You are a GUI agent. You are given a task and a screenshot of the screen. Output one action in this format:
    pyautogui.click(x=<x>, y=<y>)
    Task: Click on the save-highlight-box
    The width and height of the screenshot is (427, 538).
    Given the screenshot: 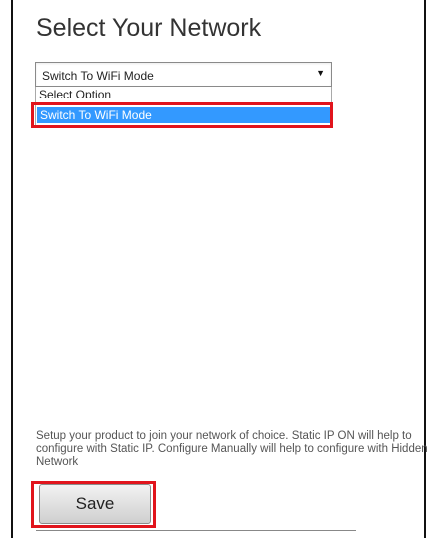 What is the action you would take?
    pyautogui.click(x=93, y=504)
    